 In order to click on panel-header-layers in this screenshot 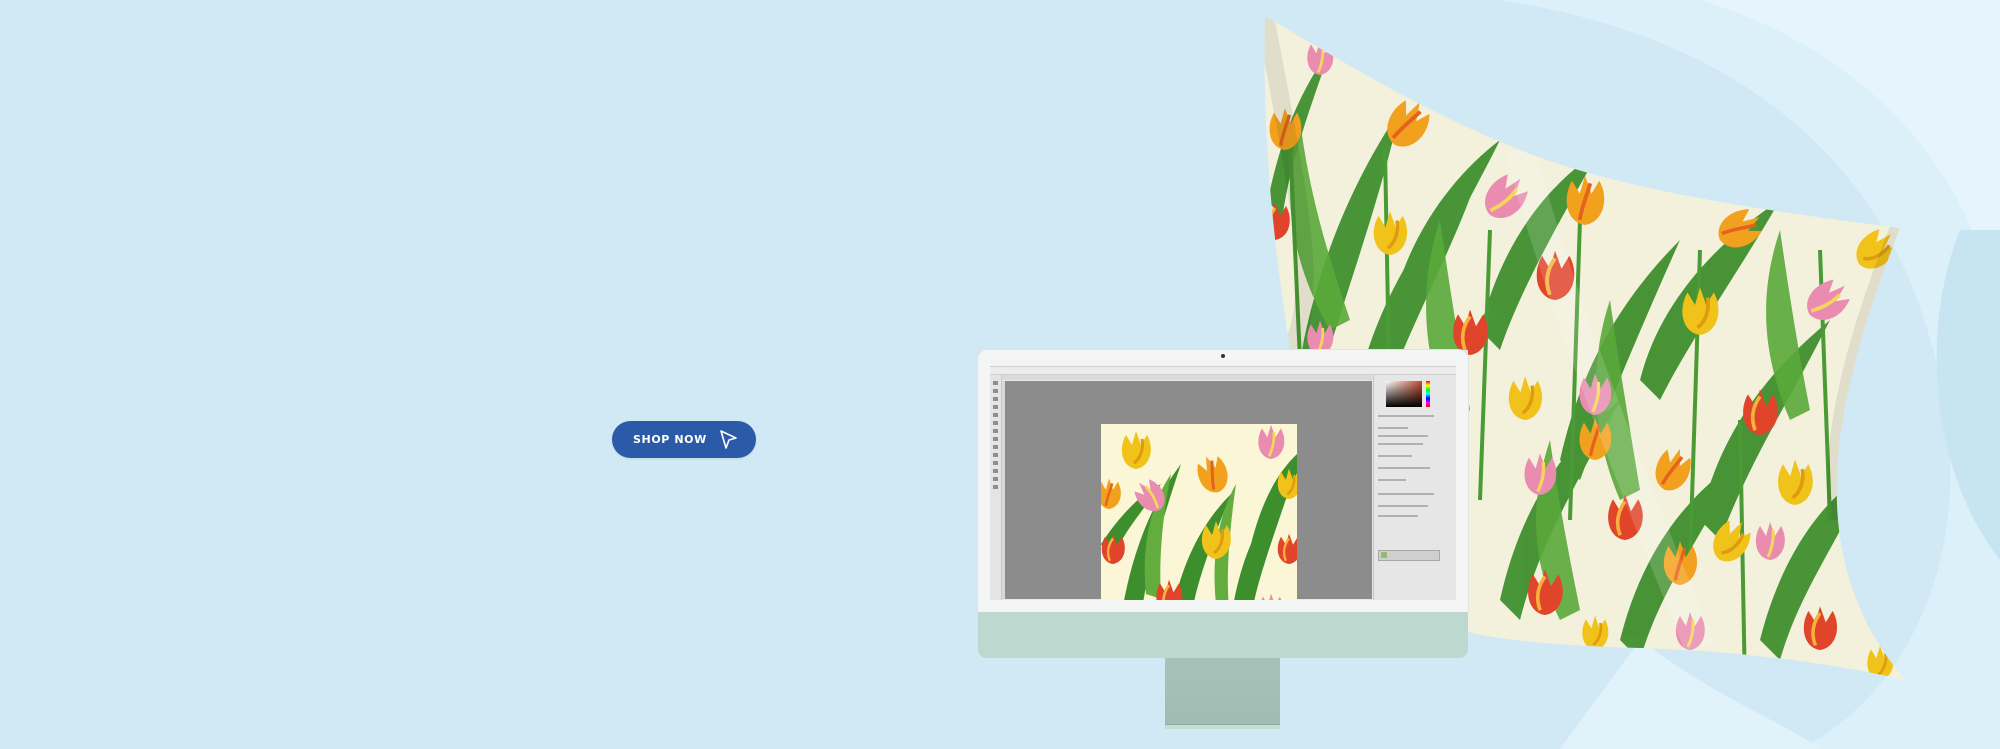, I will do `click(1406, 494)`.